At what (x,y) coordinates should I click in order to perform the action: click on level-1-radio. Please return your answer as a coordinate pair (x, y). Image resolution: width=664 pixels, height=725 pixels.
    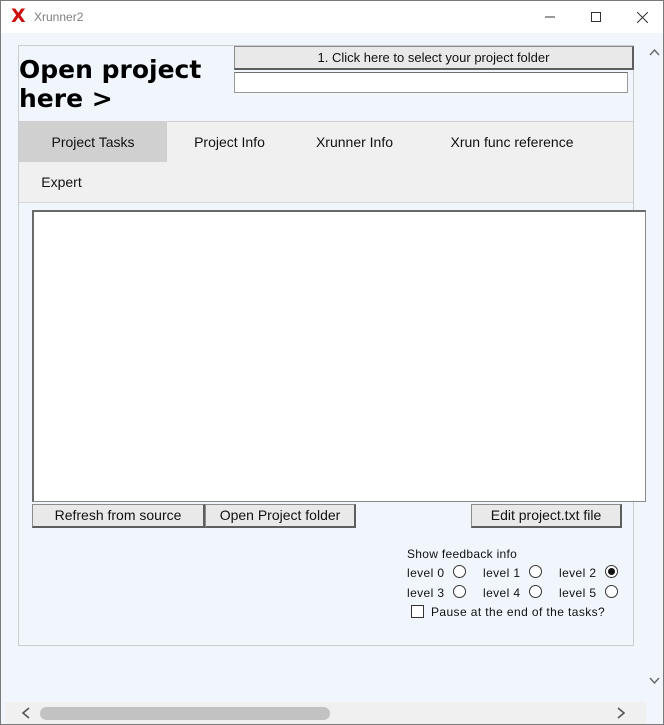
    Looking at the image, I should click on (535, 571).